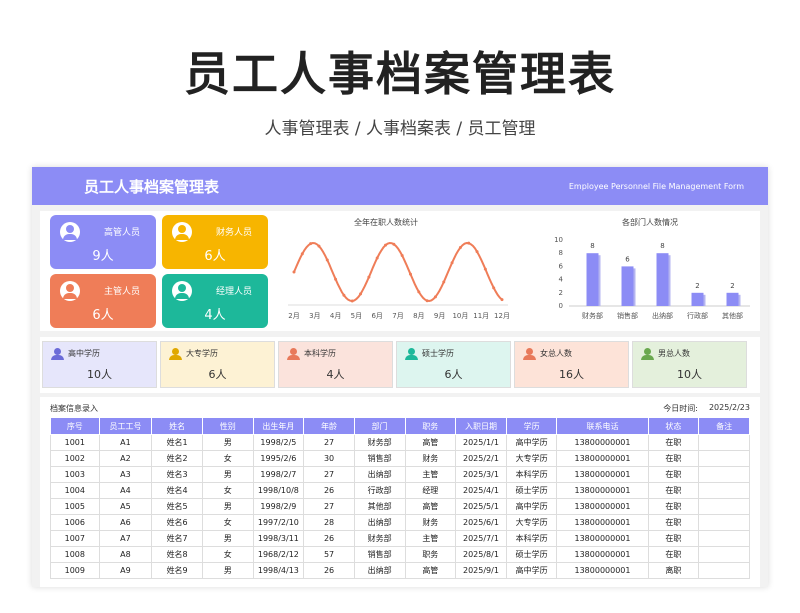  What do you see at coordinates (481, 442) in the screenshot?
I see `table-cell: 2025/1/1` at bounding box center [481, 442].